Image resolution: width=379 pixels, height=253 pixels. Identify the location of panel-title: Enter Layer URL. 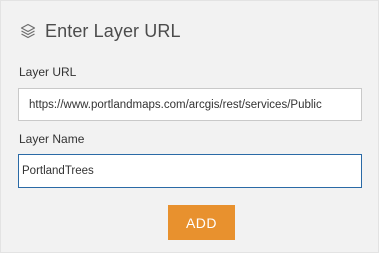
(113, 30).